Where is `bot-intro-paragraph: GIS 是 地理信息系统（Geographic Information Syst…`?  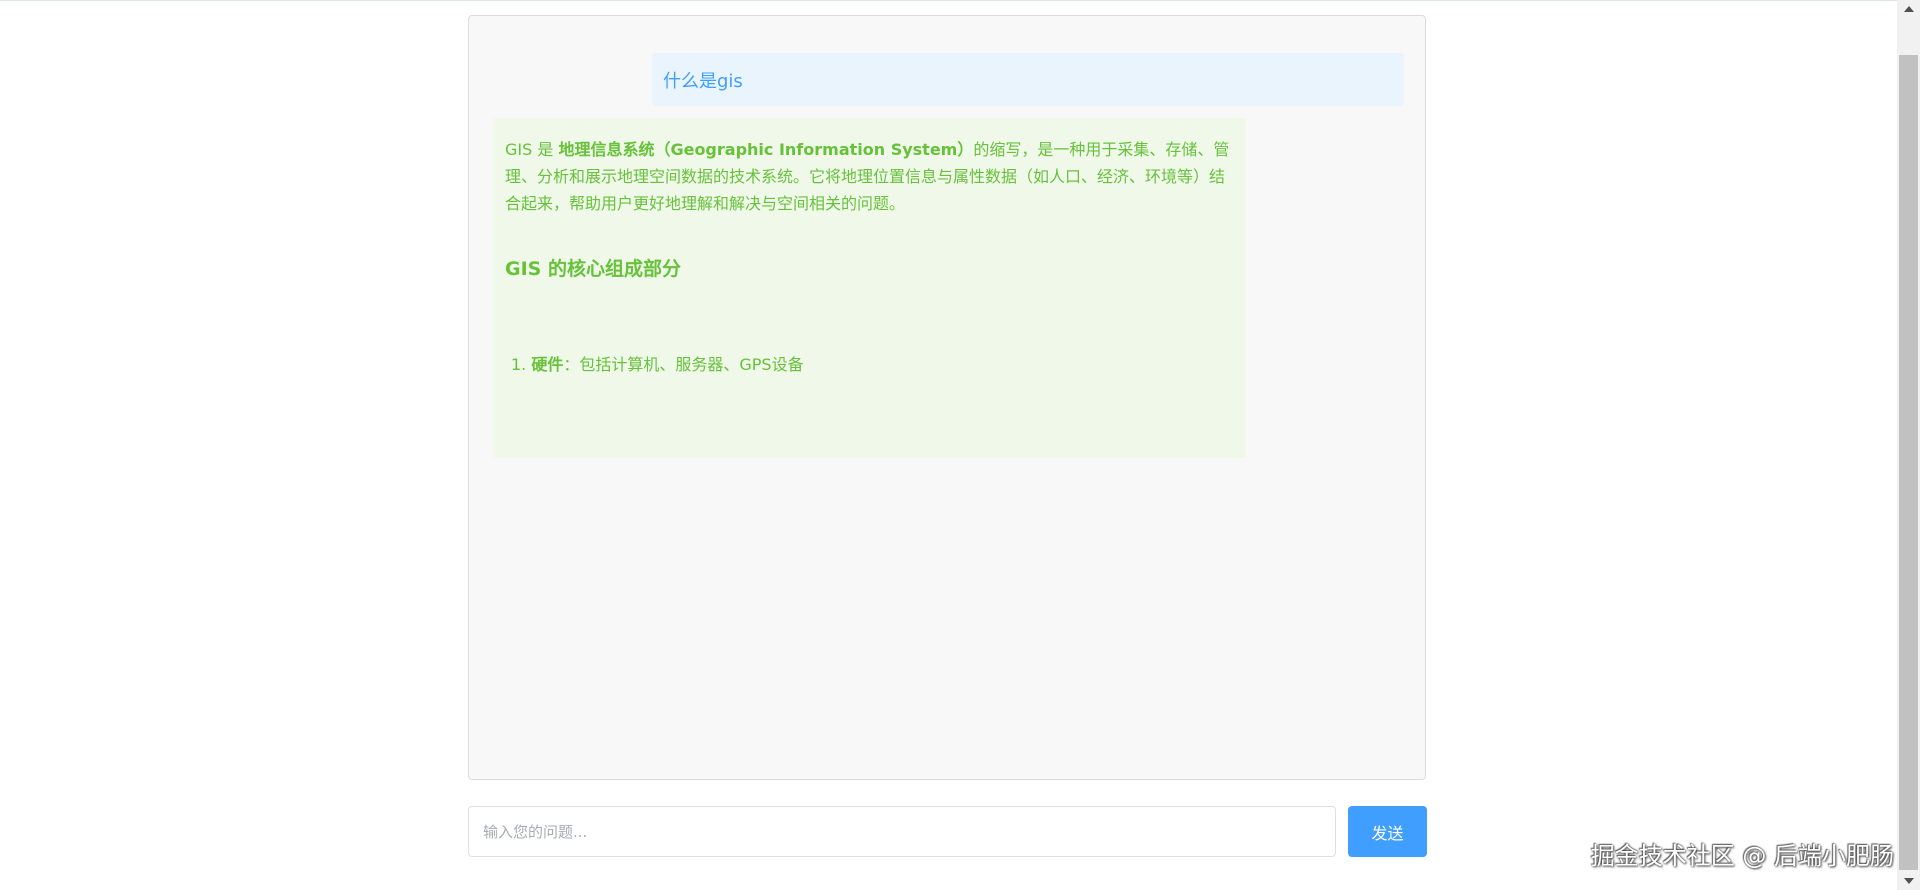 bot-intro-paragraph: GIS 是 地理信息系统（Geographic Information Syst… is located at coordinates (869, 176).